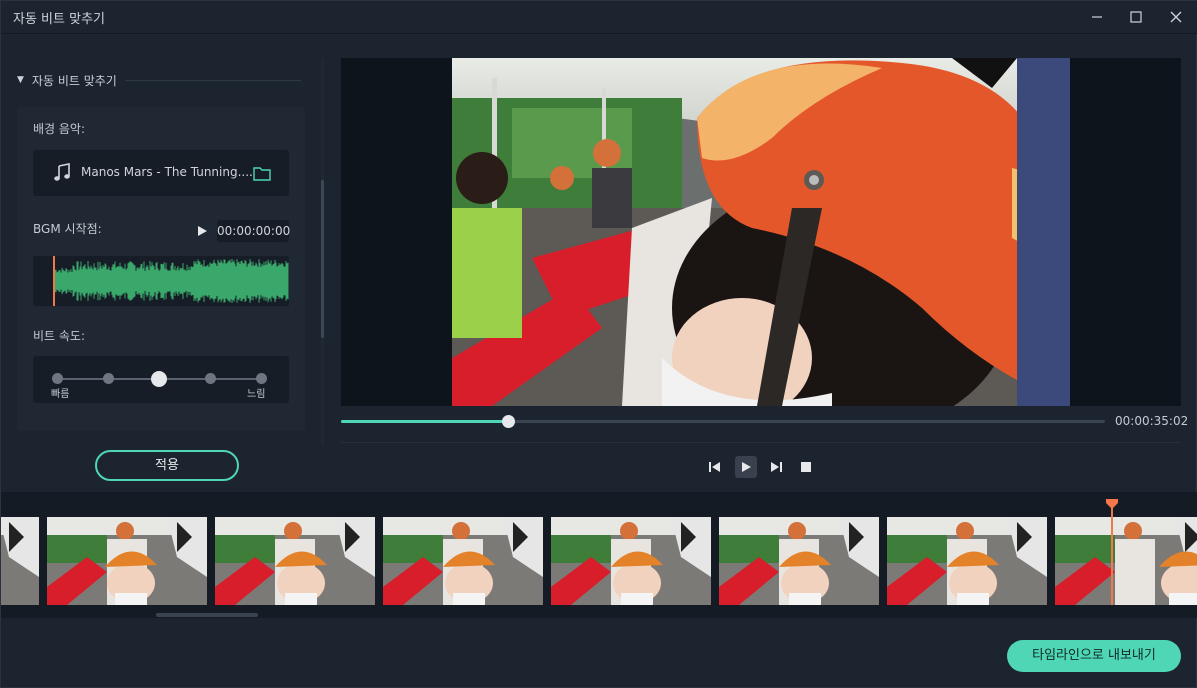  What do you see at coordinates (212, 80) in the screenshot?
I see `section-rule` at bounding box center [212, 80].